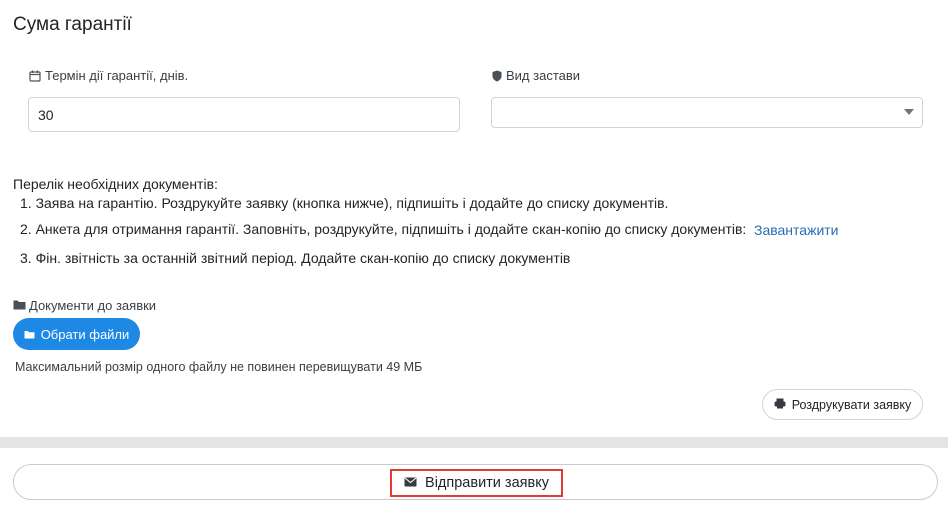  What do you see at coordinates (35, 76) in the screenshot?
I see `calendar-icon` at bounding box center [35, 76].